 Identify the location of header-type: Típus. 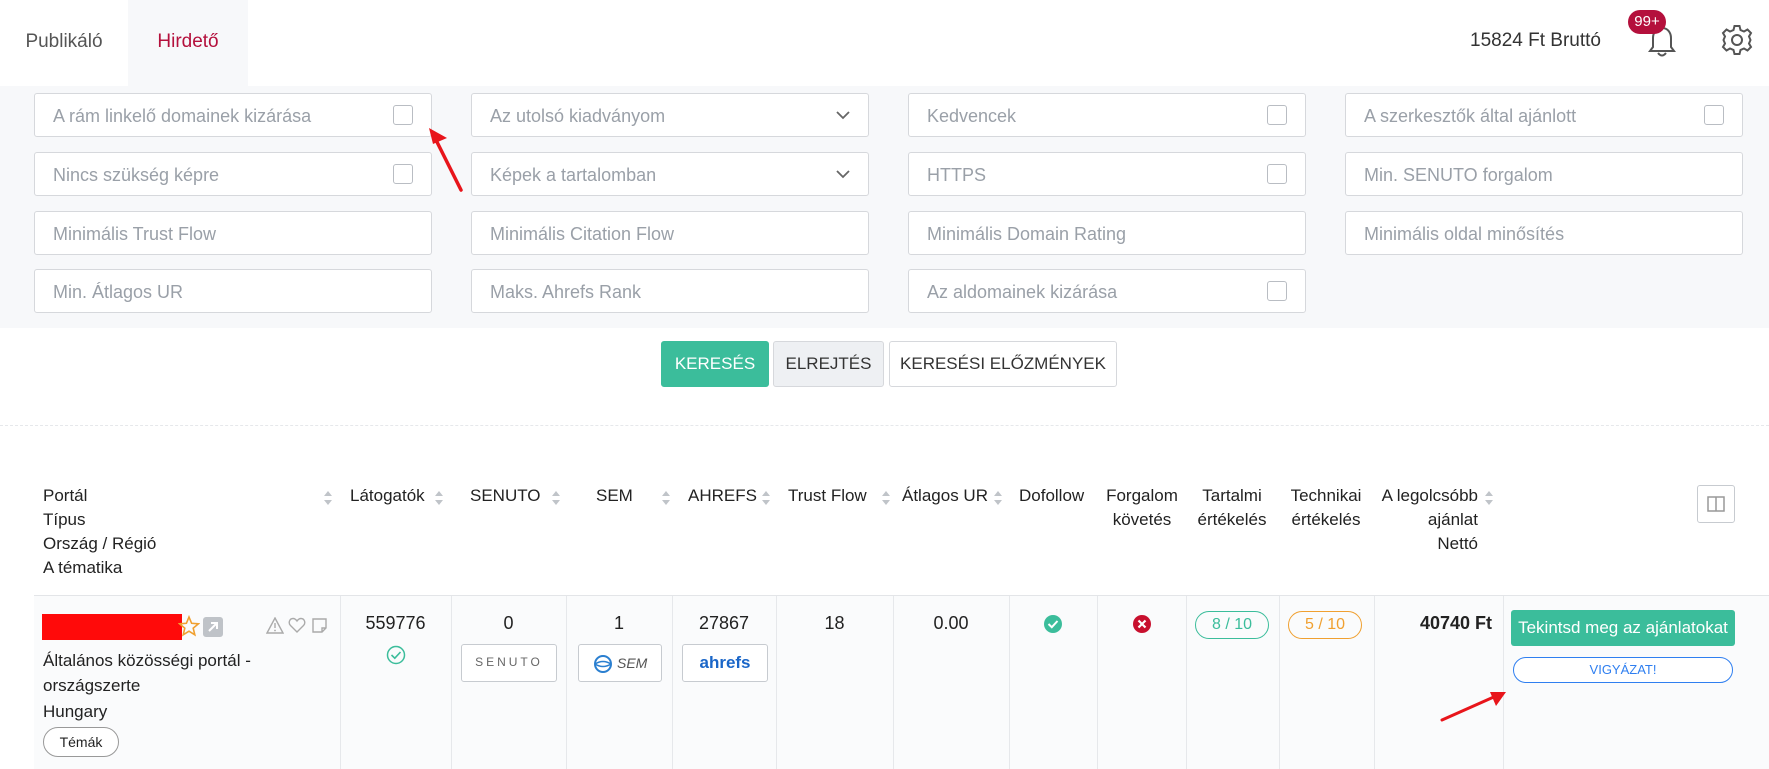
(64, 519).